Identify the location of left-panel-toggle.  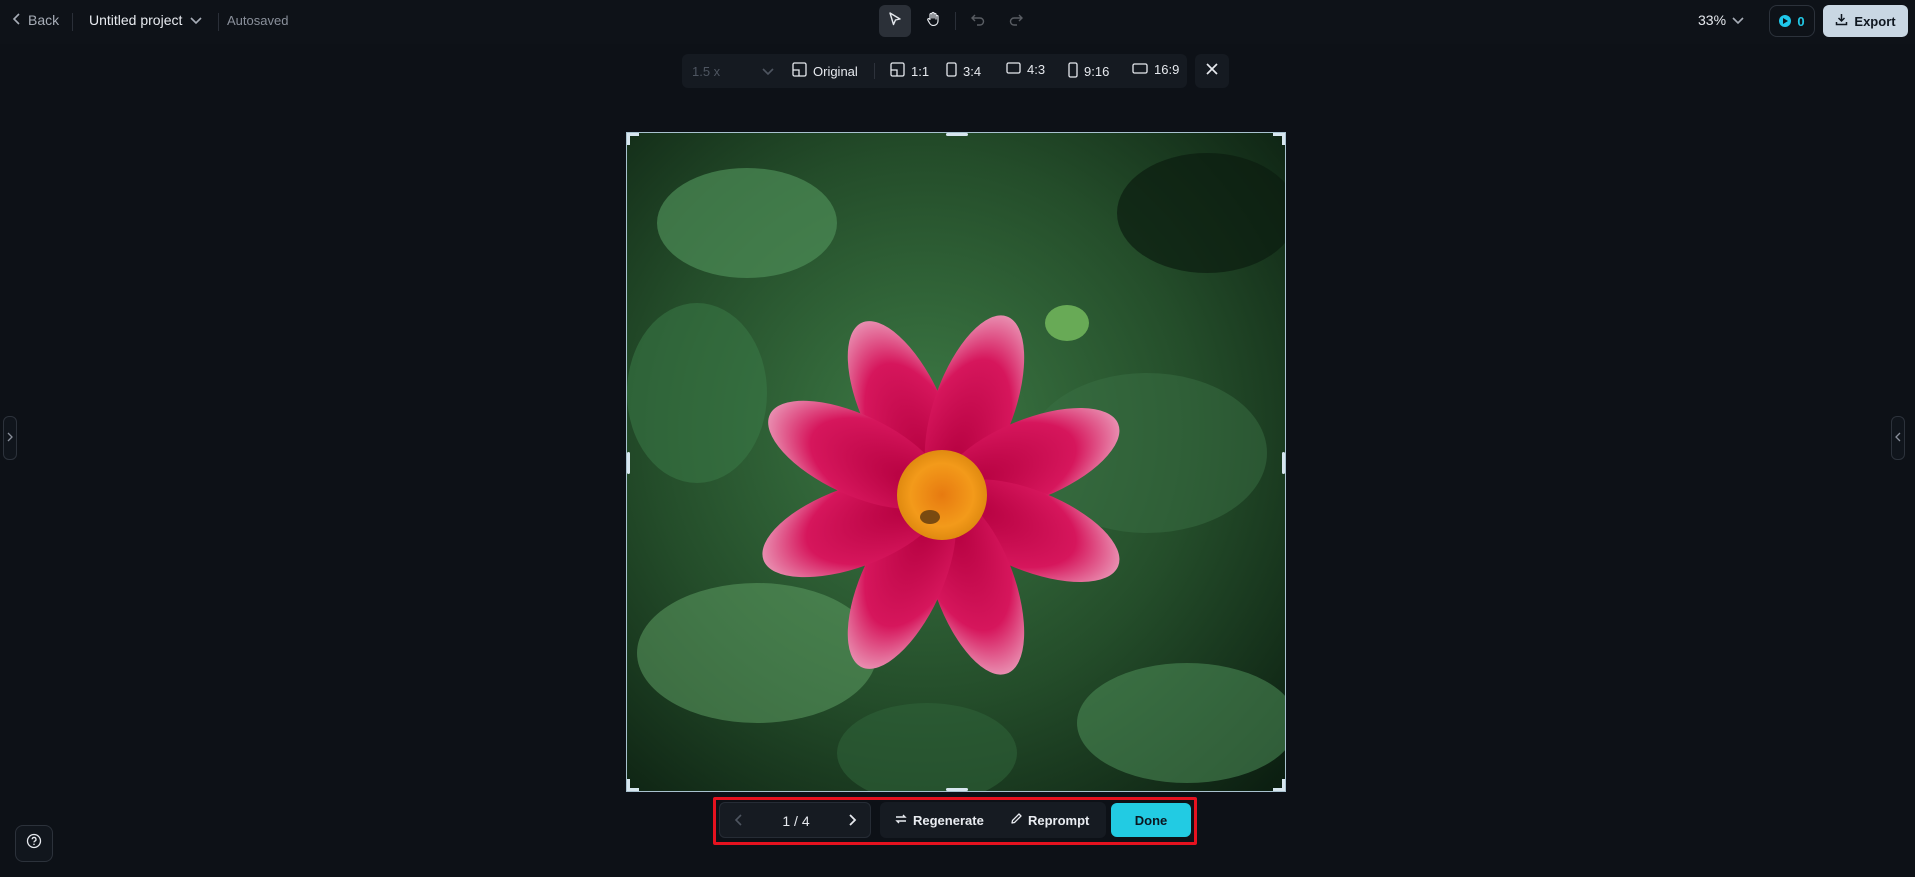
(10, 438).